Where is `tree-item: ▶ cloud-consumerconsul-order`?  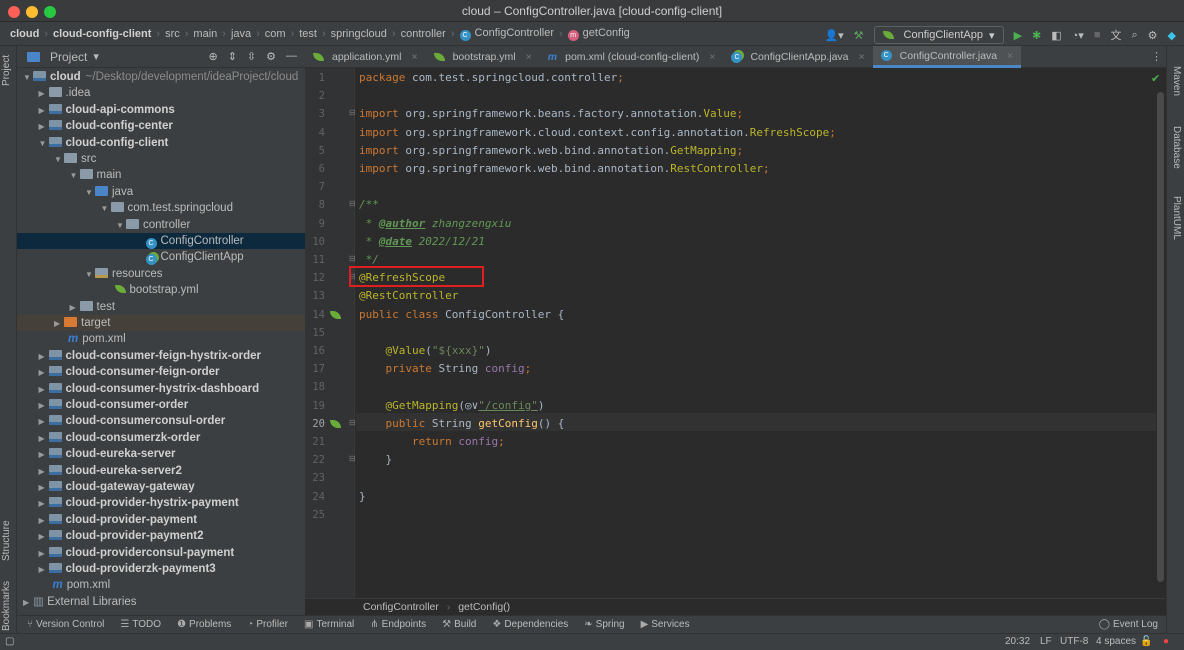 tree-item: ▶ cloud-consumerconsul-order is located at coordinates (161, 421).